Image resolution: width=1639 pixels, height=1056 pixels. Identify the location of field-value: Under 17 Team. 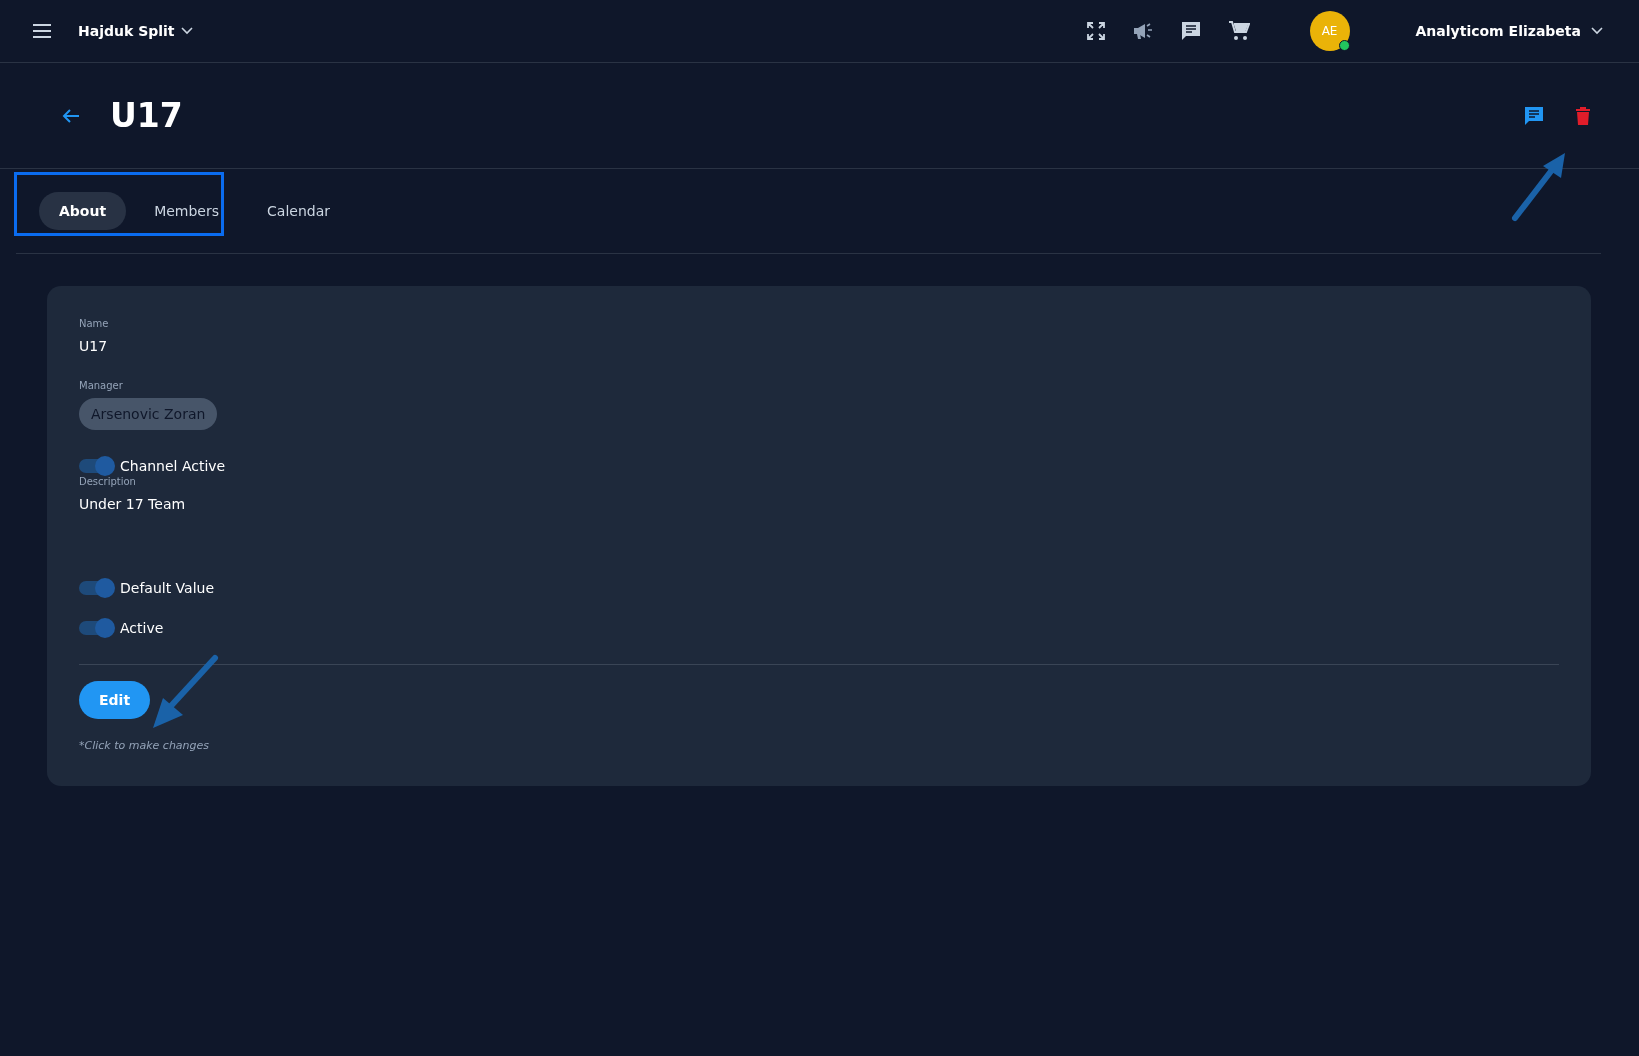
(133, 504).